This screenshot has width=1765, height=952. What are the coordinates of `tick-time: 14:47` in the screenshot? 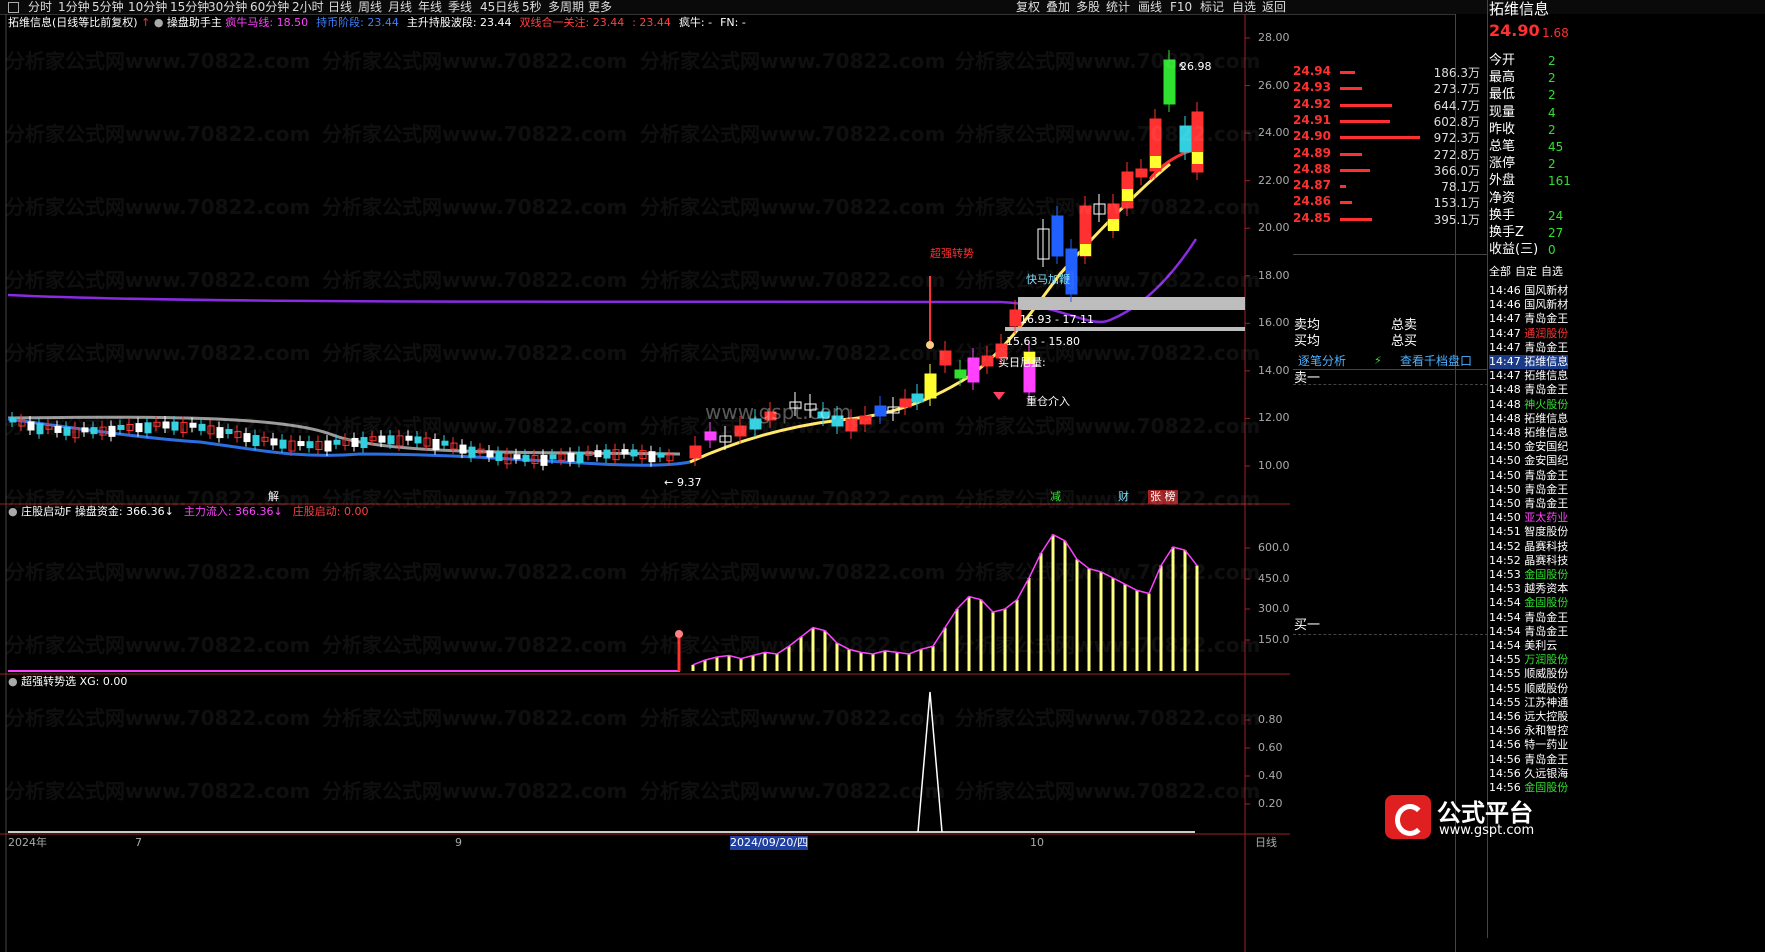 It's located at (1507, 333).